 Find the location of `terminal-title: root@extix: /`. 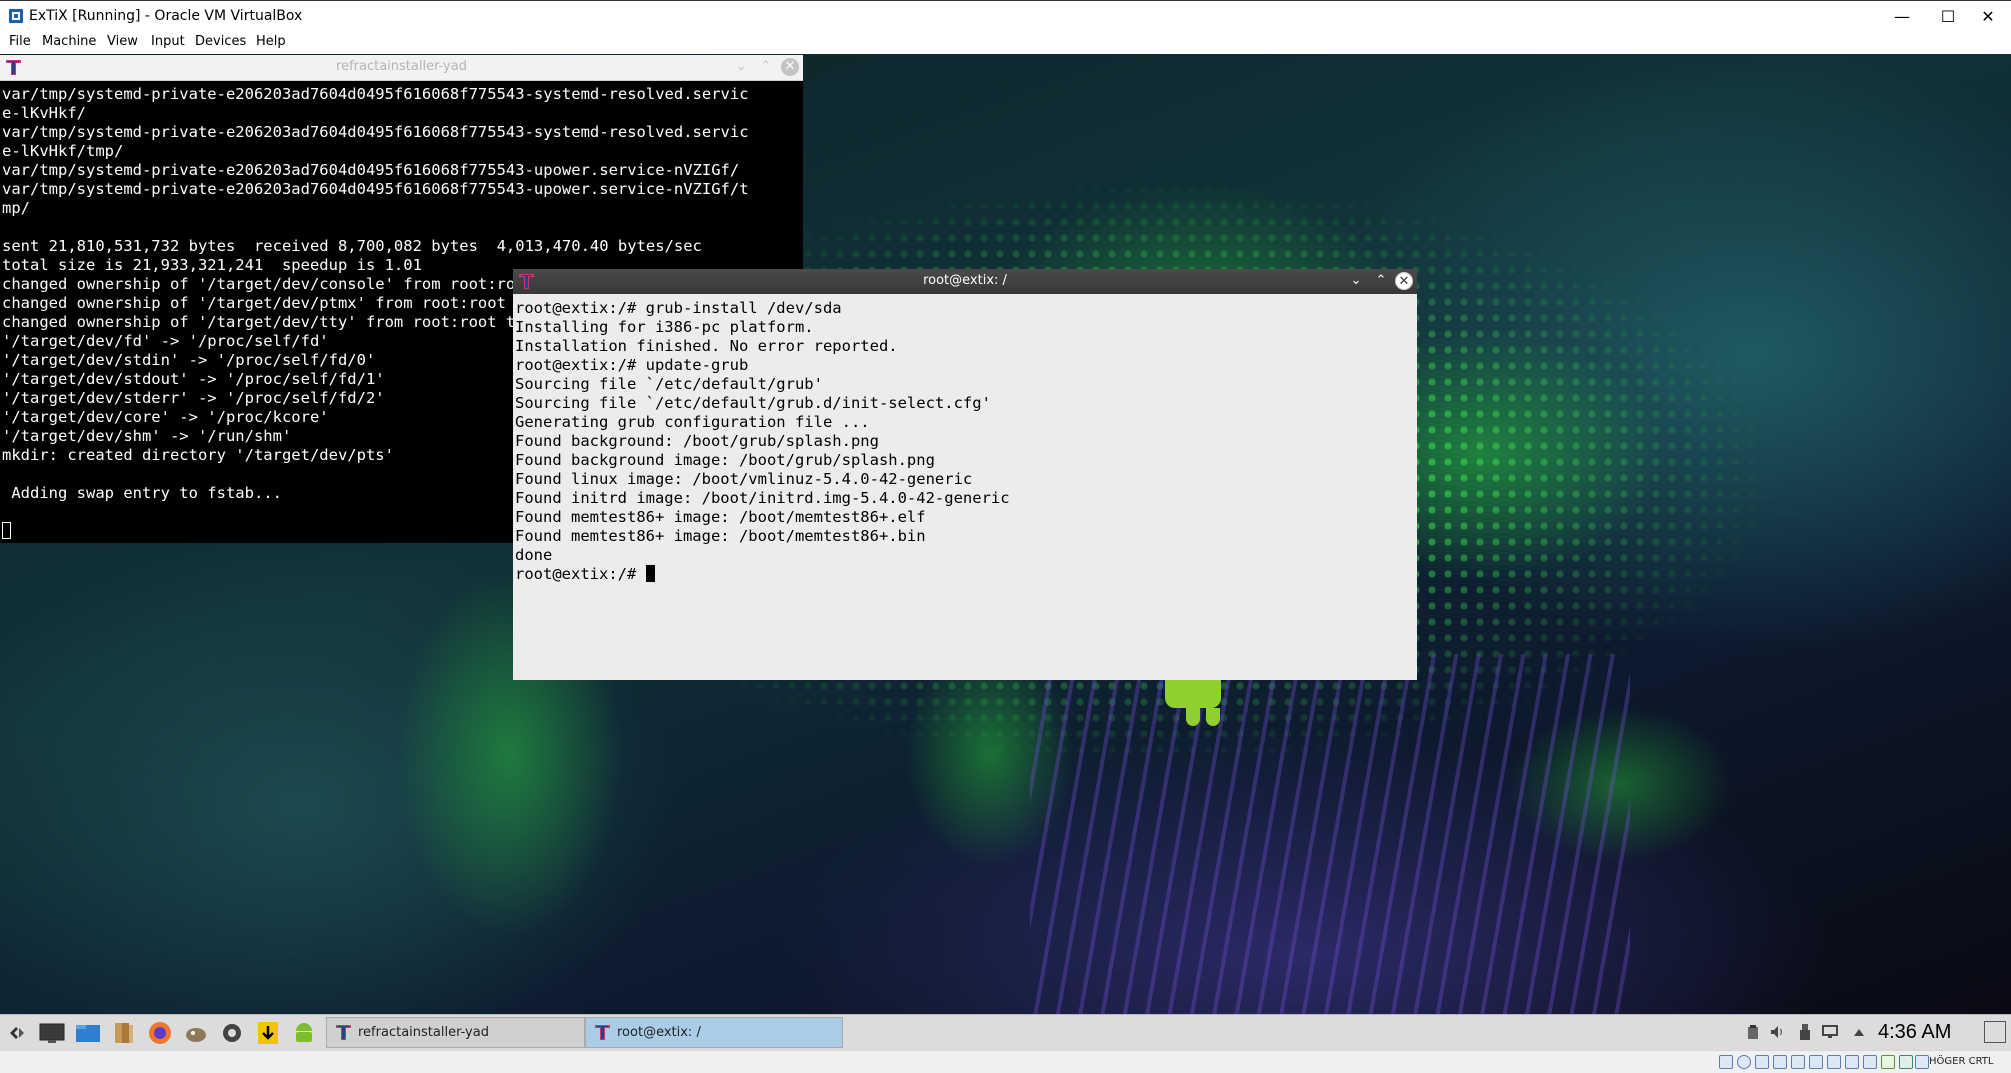

terminal-title: root@extix: / is located at coordinates (965, 280).